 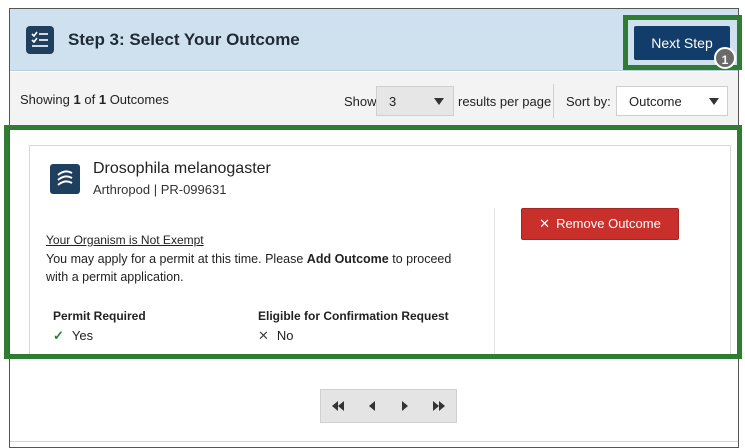 I want to click on permit-required-label: Permit Required, so click(x=99, y=316).